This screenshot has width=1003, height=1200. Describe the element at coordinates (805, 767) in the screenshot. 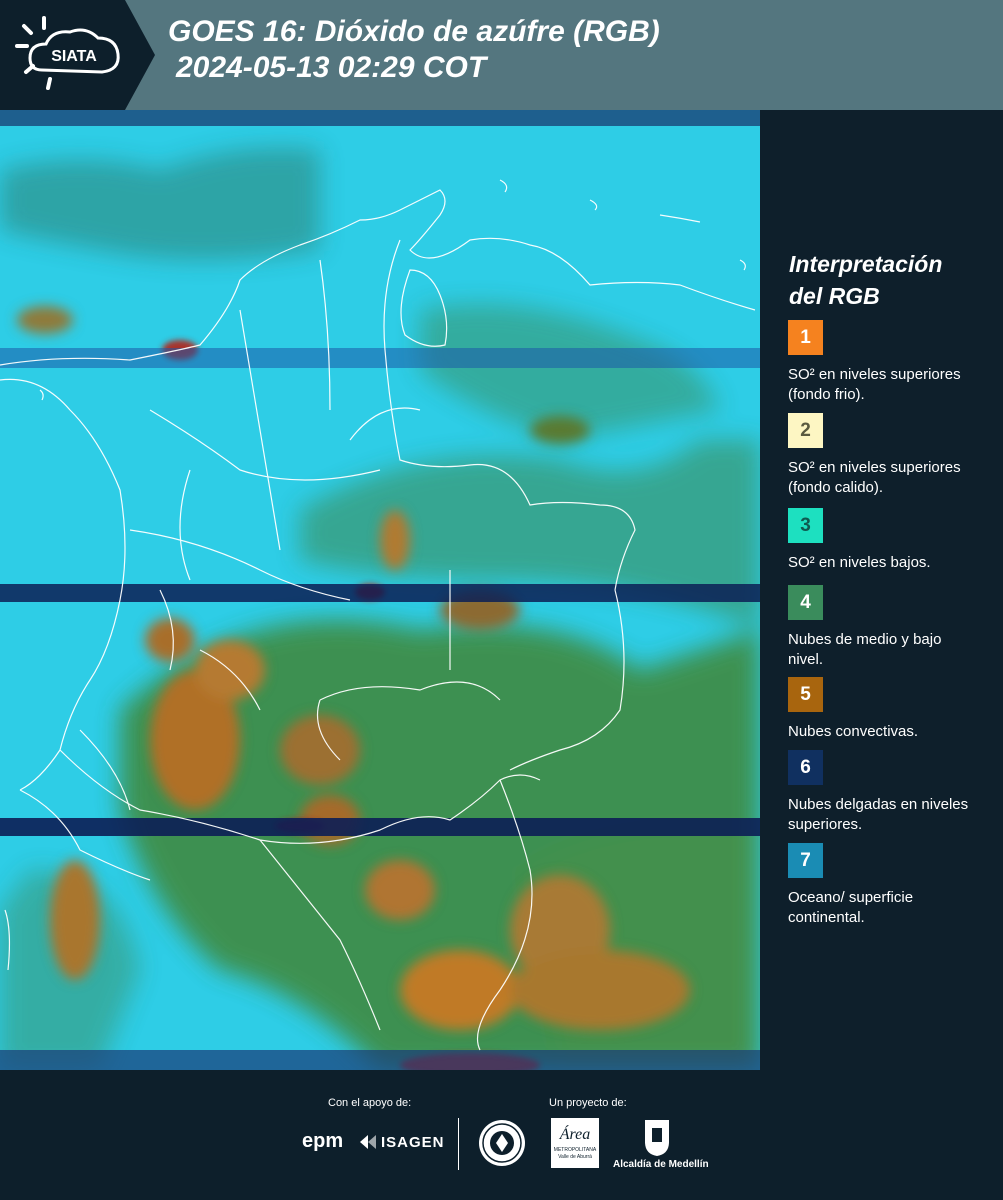

I see `legend-swatch: 6` at that location.